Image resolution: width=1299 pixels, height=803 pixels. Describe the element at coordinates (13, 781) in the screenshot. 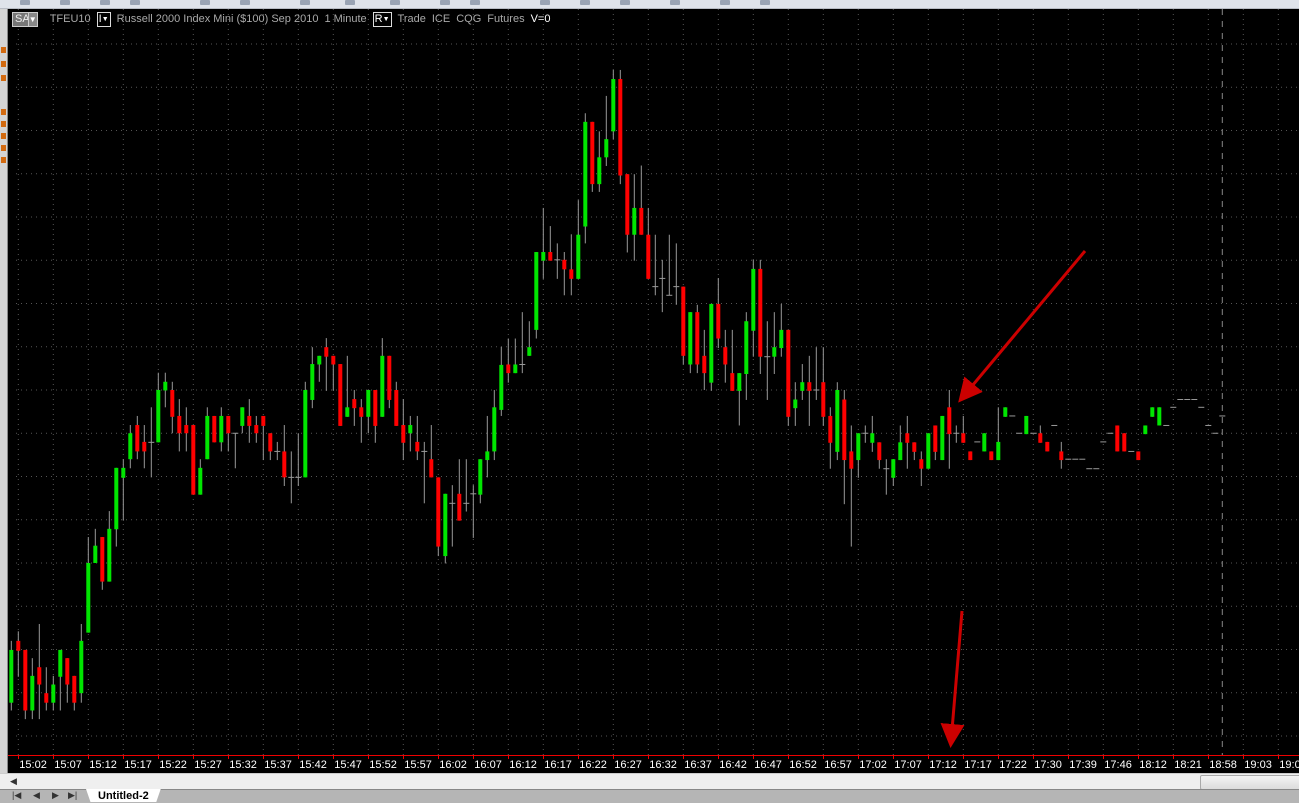

I see `scroll-left-icon: ◀` at that location.